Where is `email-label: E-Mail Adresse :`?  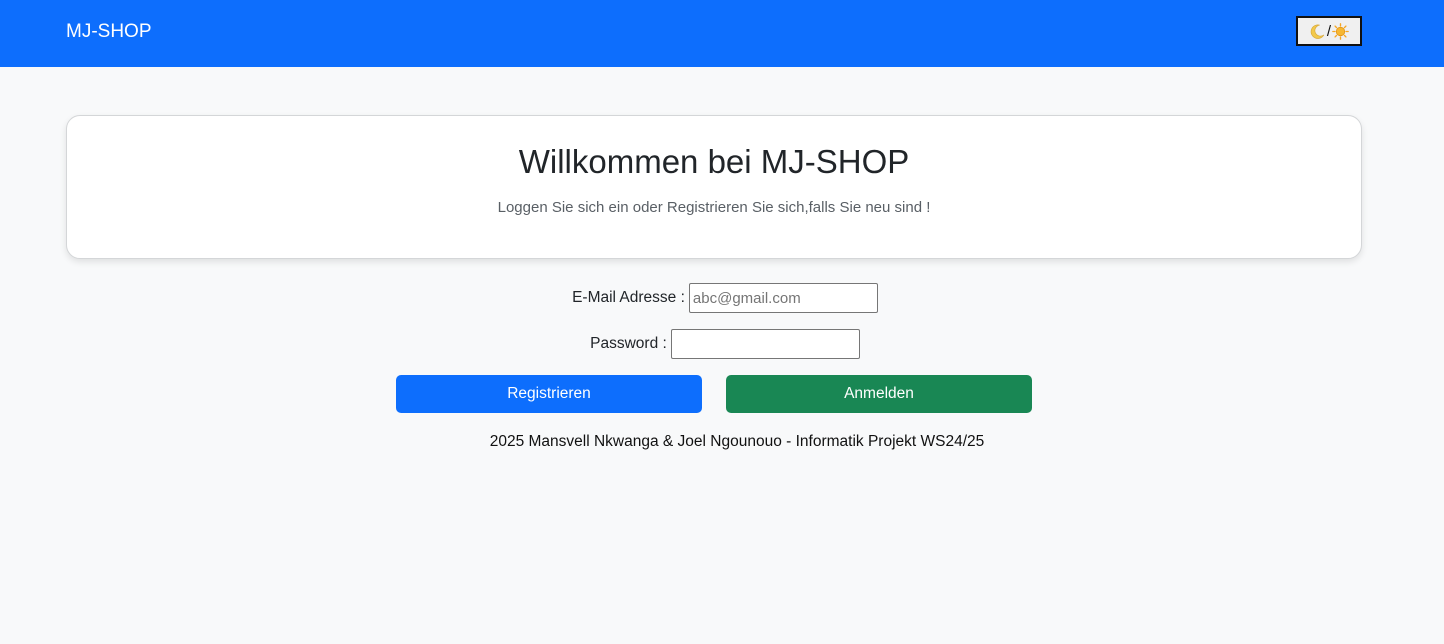 email-label: E-Mail Adresse : is located at coordinates (628, 297).